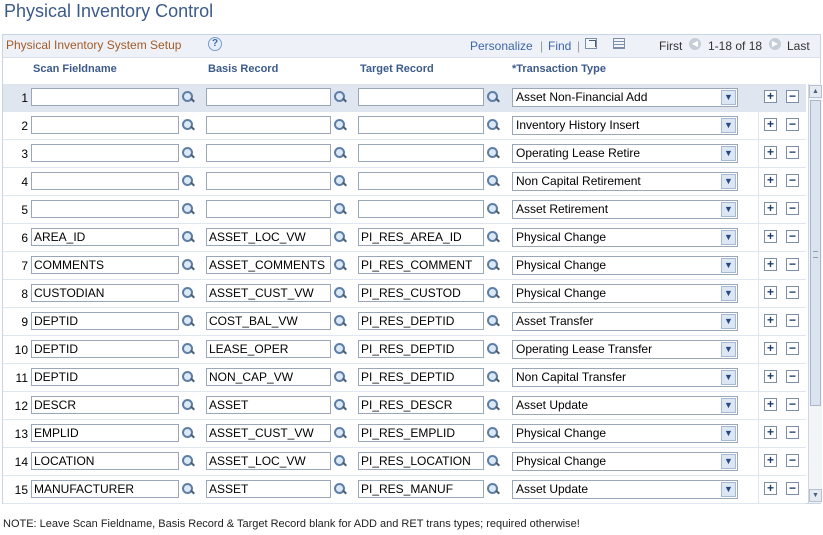 The height and width of the screenshot is (535, 823). I want to click on transaction-type-select: Operating Lease Transfer ▼, so click(625, 349).